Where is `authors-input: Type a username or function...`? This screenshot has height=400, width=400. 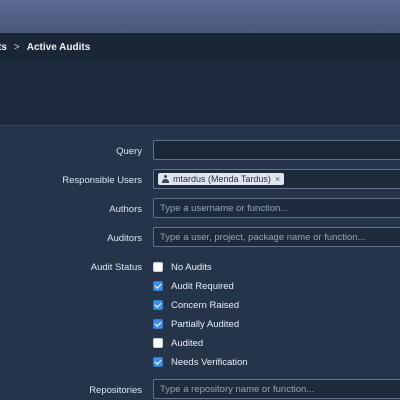 authors-input: Type a username or function... is located at coordinates (276, 208).